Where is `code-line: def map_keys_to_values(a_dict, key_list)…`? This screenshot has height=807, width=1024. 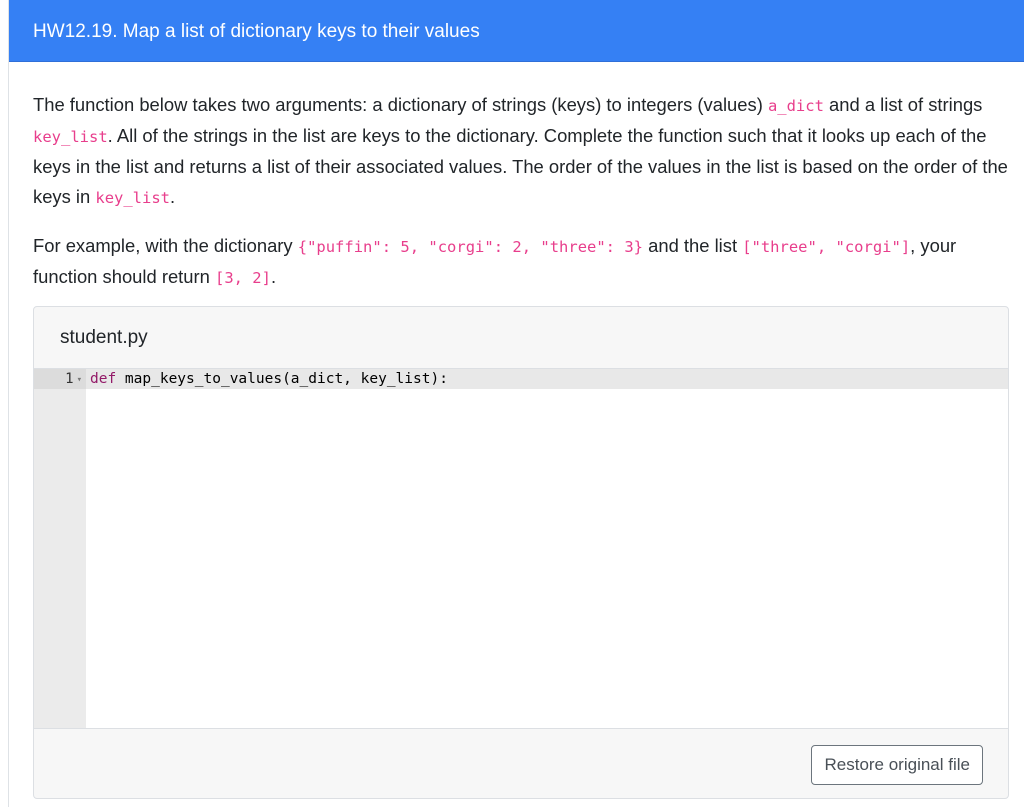
code-line: def map_keys_to_values(a_dict, key_list)… is located at coordinates (547, 379).